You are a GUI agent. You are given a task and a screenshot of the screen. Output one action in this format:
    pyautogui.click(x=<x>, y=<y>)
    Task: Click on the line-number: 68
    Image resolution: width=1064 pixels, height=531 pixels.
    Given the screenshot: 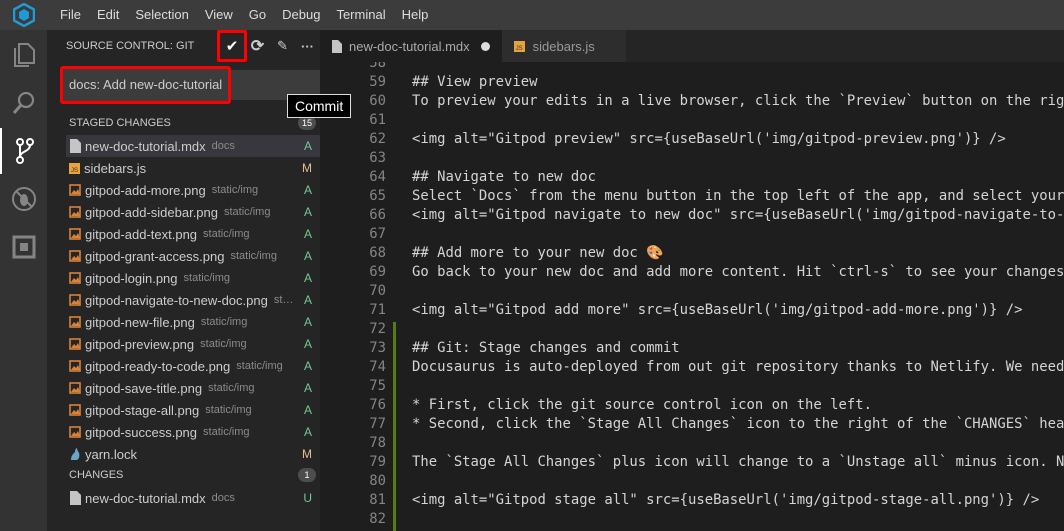 What is the action you would take?
    pyautogui.click(x=377, y=253)
    